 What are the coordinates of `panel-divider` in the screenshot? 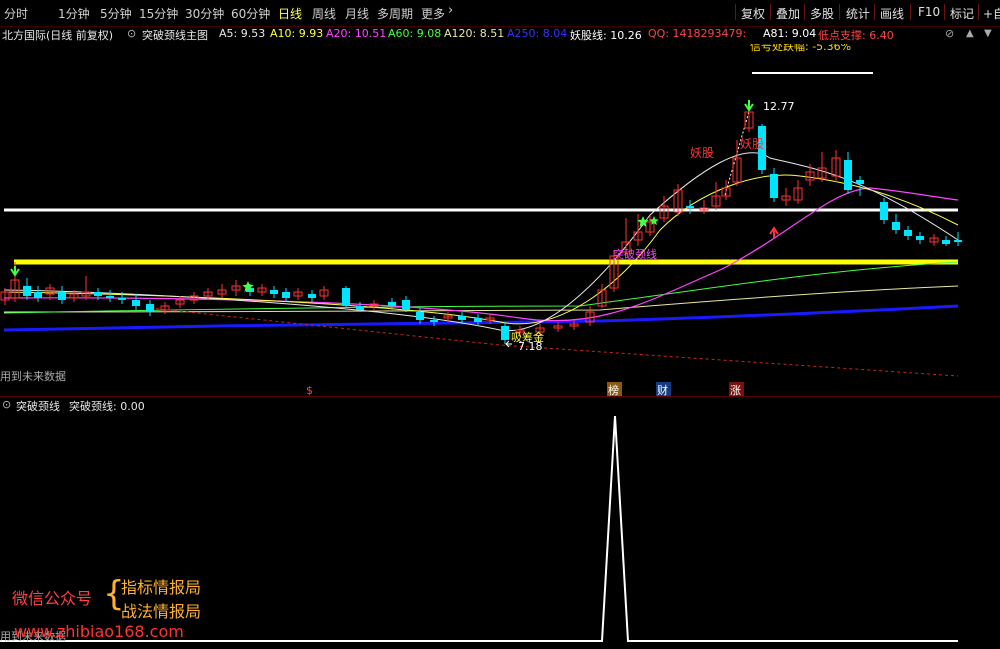 It's located at (500, 396).